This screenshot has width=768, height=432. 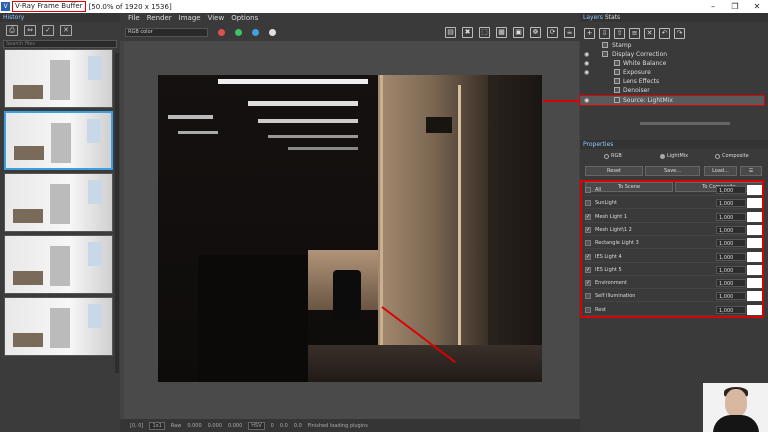 What do you see at coordinates (735, 6) in the screenshot?
I see `maximize-button: ❐` at bounding box center [735, 6].